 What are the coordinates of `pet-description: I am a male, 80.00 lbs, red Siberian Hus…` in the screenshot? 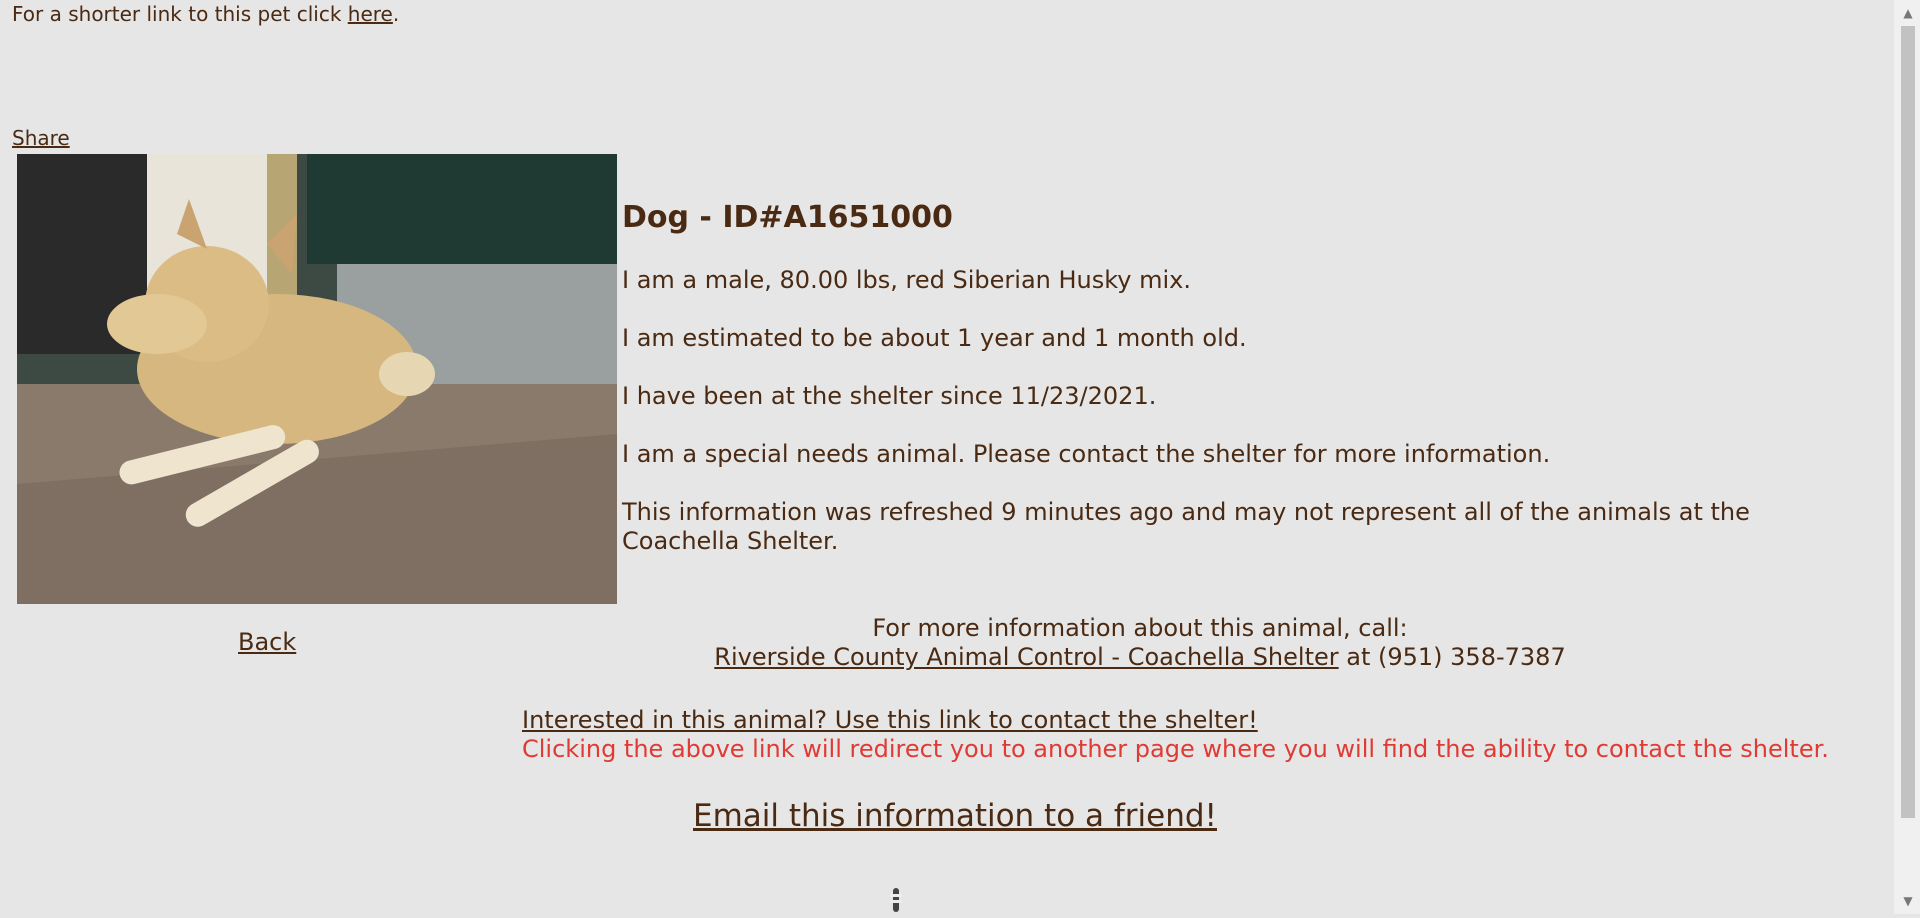 It's located at (907, 280).